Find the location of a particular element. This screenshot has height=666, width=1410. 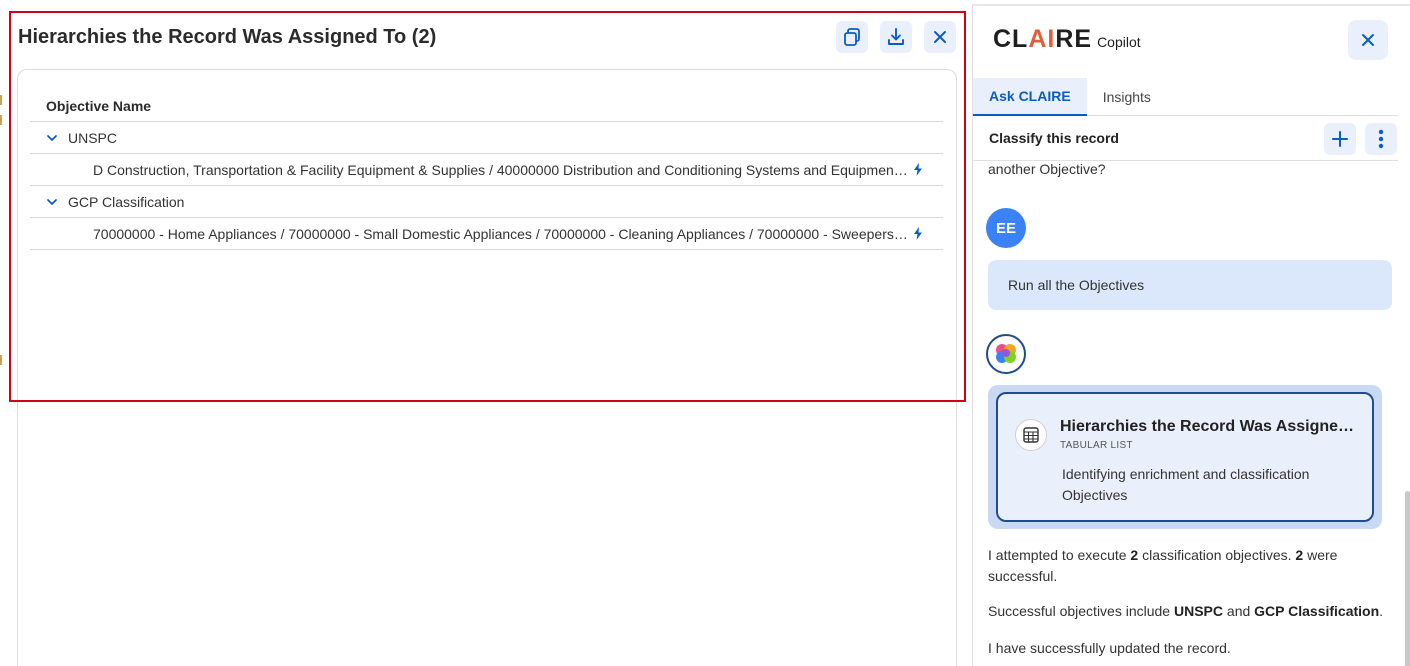

brain-icon is located at coordinates (1006, 353).